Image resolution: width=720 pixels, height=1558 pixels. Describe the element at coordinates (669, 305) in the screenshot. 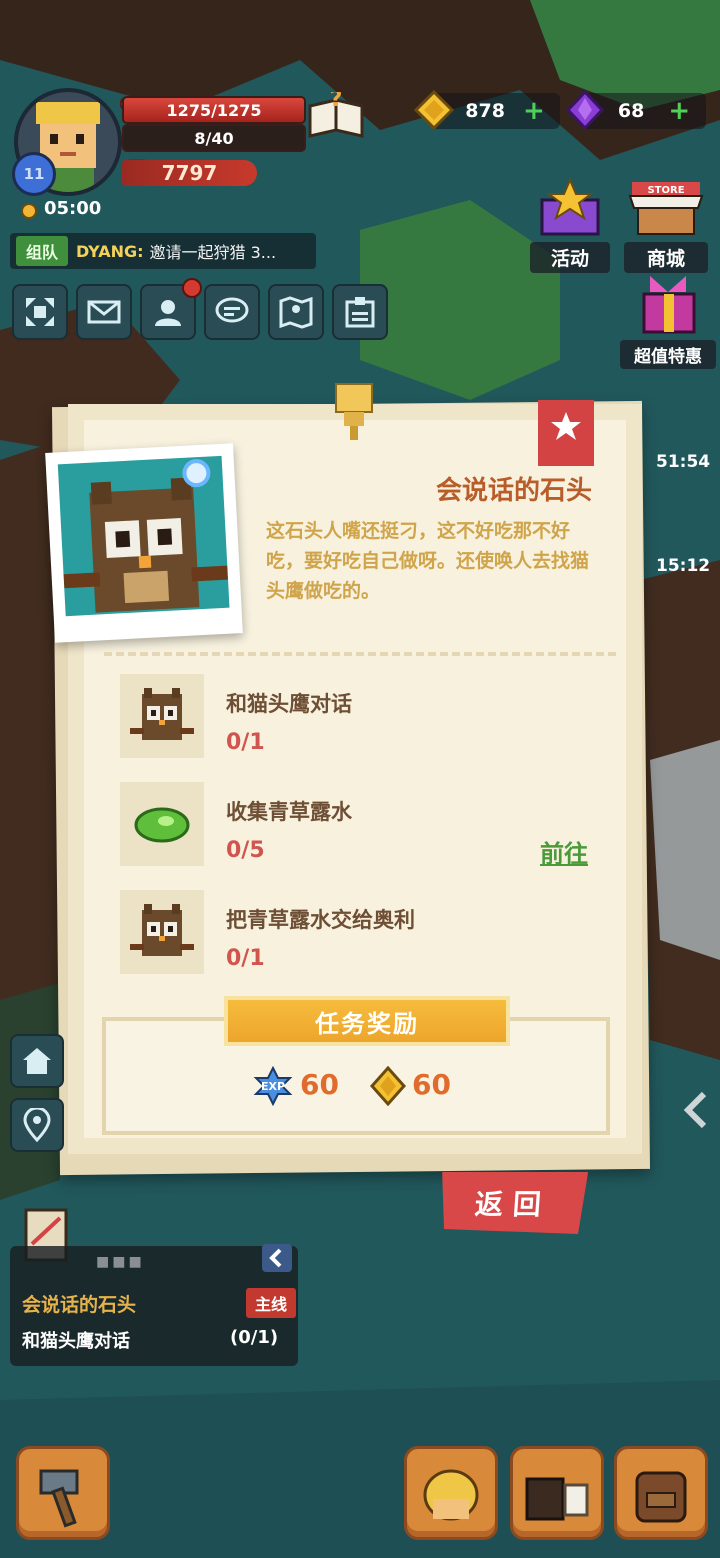

I see `gift-box-icon` at that location.